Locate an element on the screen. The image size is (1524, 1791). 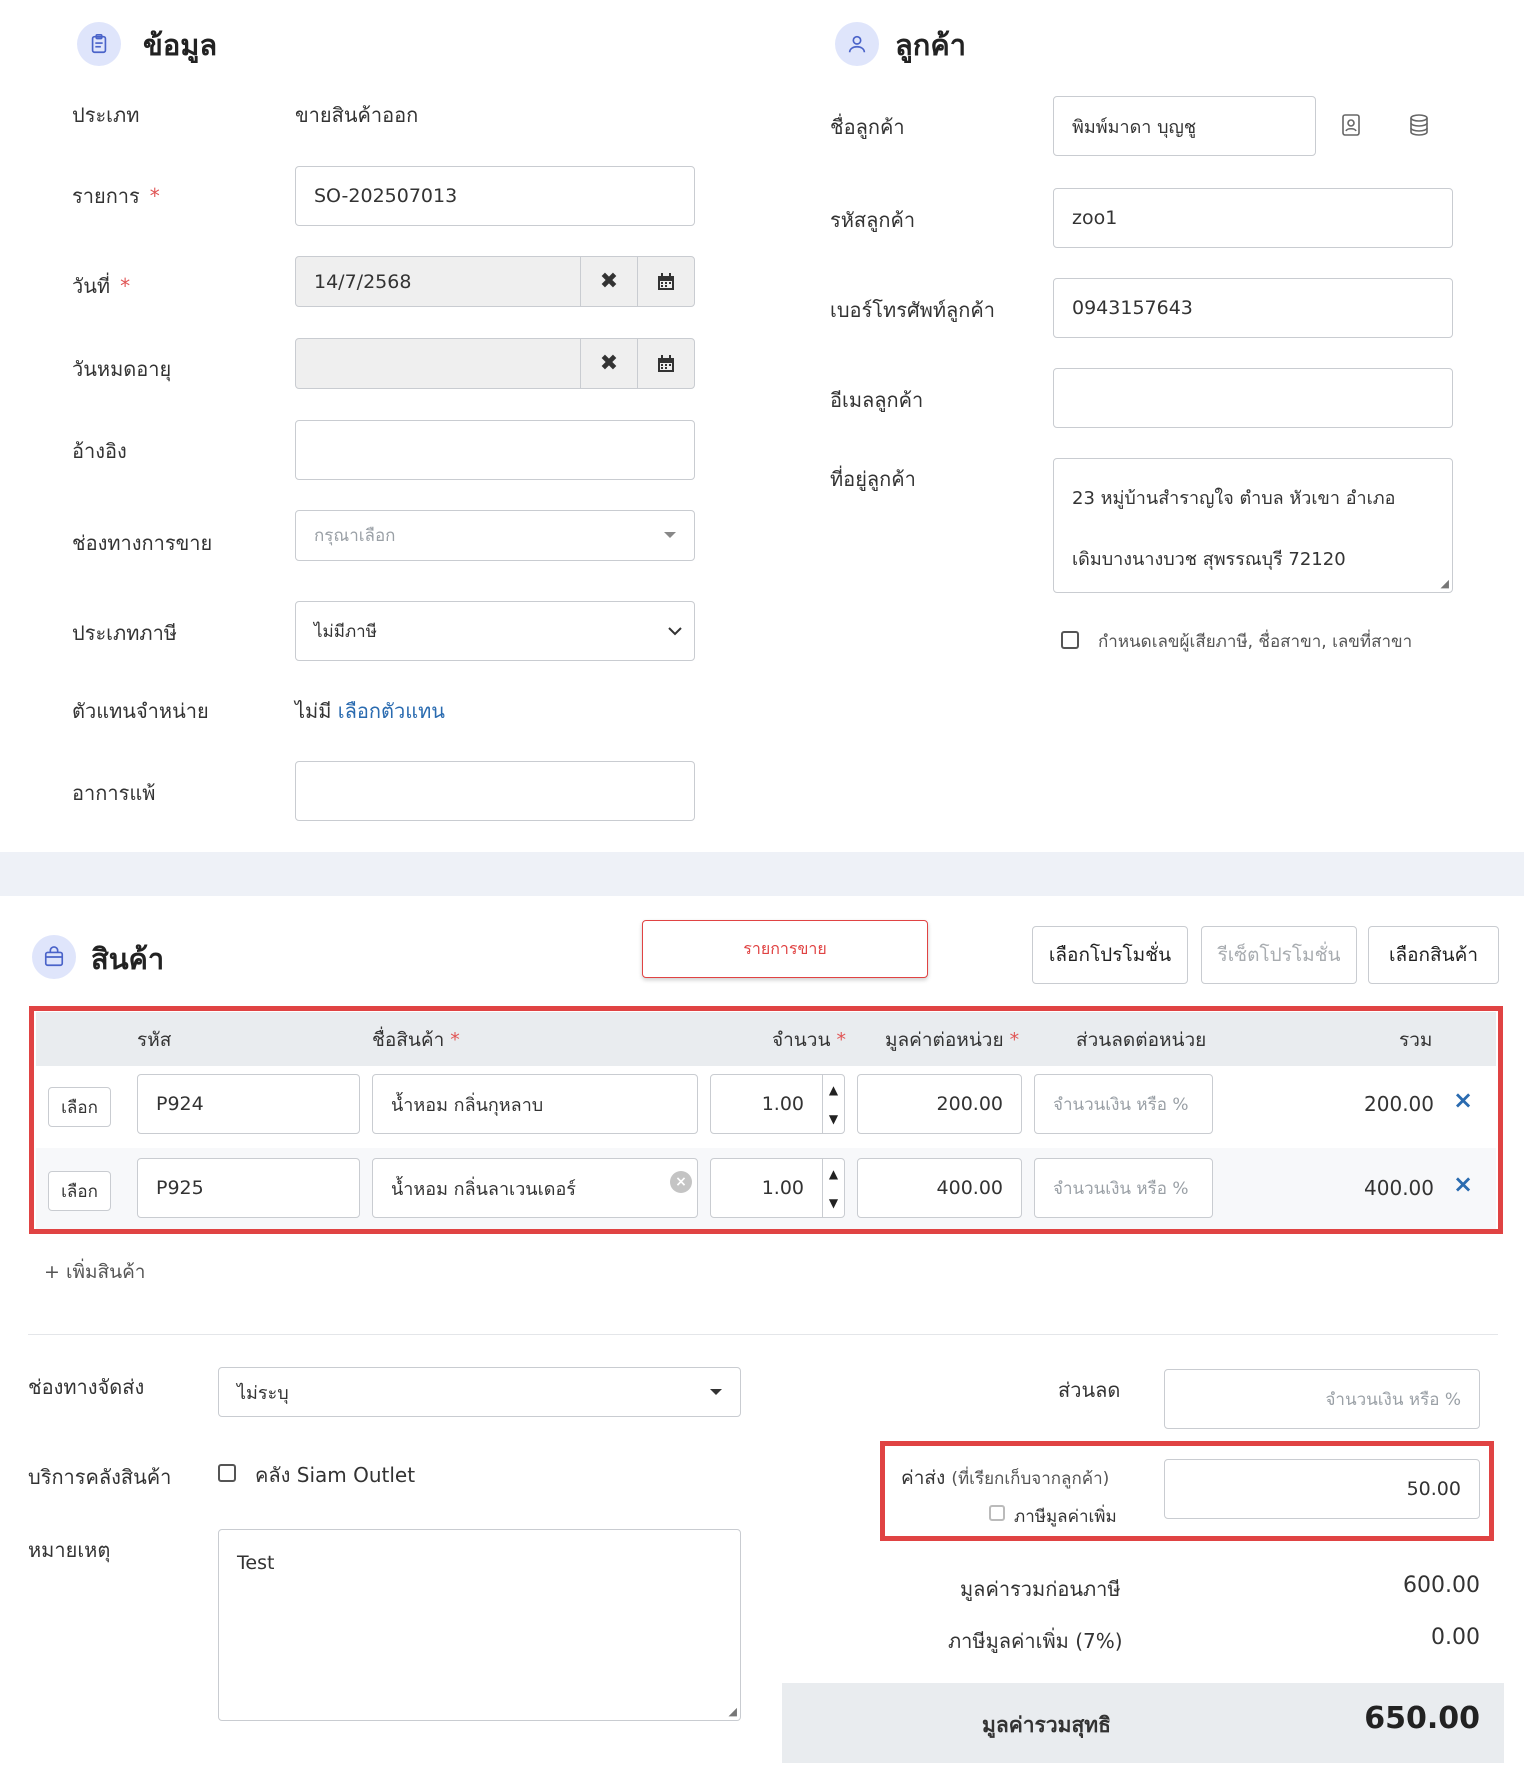
allergy-input is located at coordinates (495, 791).